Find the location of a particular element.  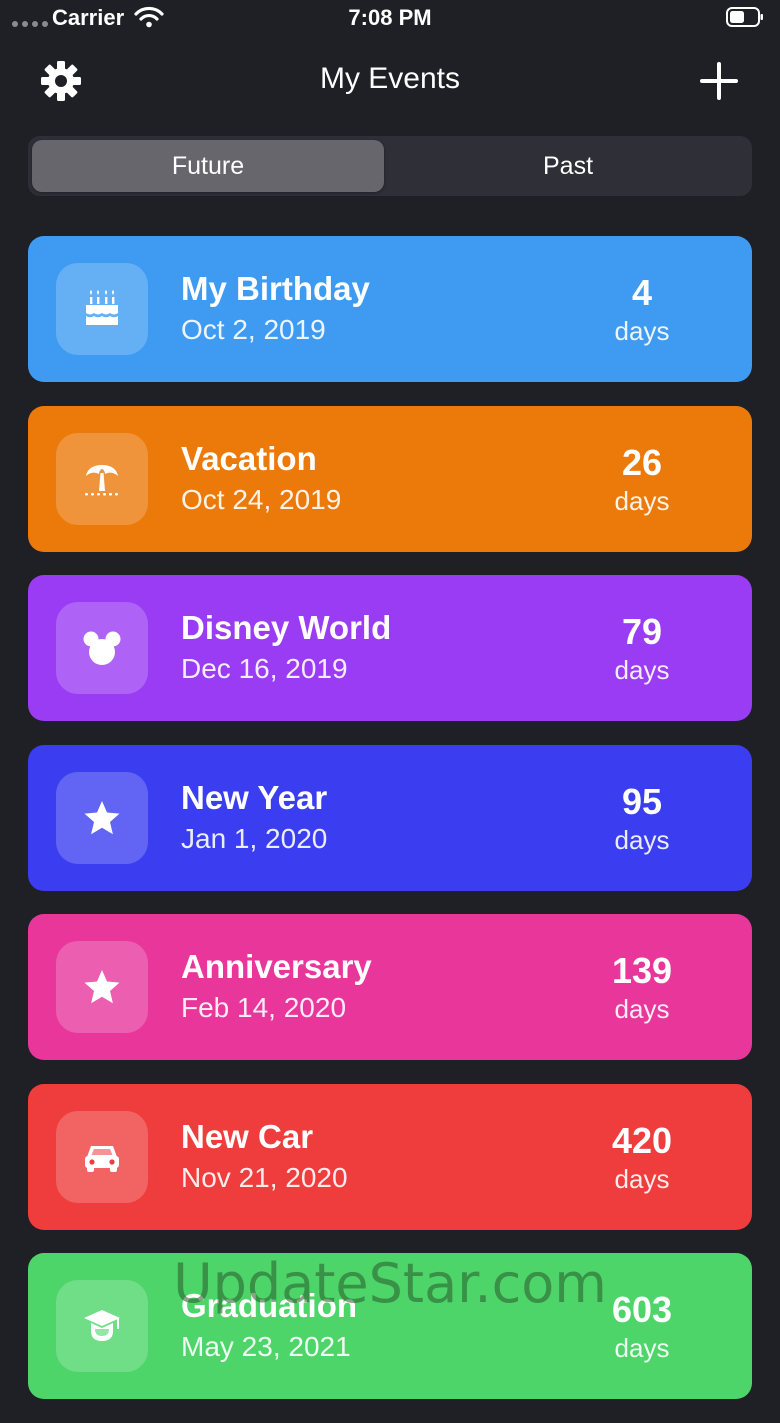

event-card-vacation: Vacation Oct 24, 2019 26 days is located at coordinates (390, 478).